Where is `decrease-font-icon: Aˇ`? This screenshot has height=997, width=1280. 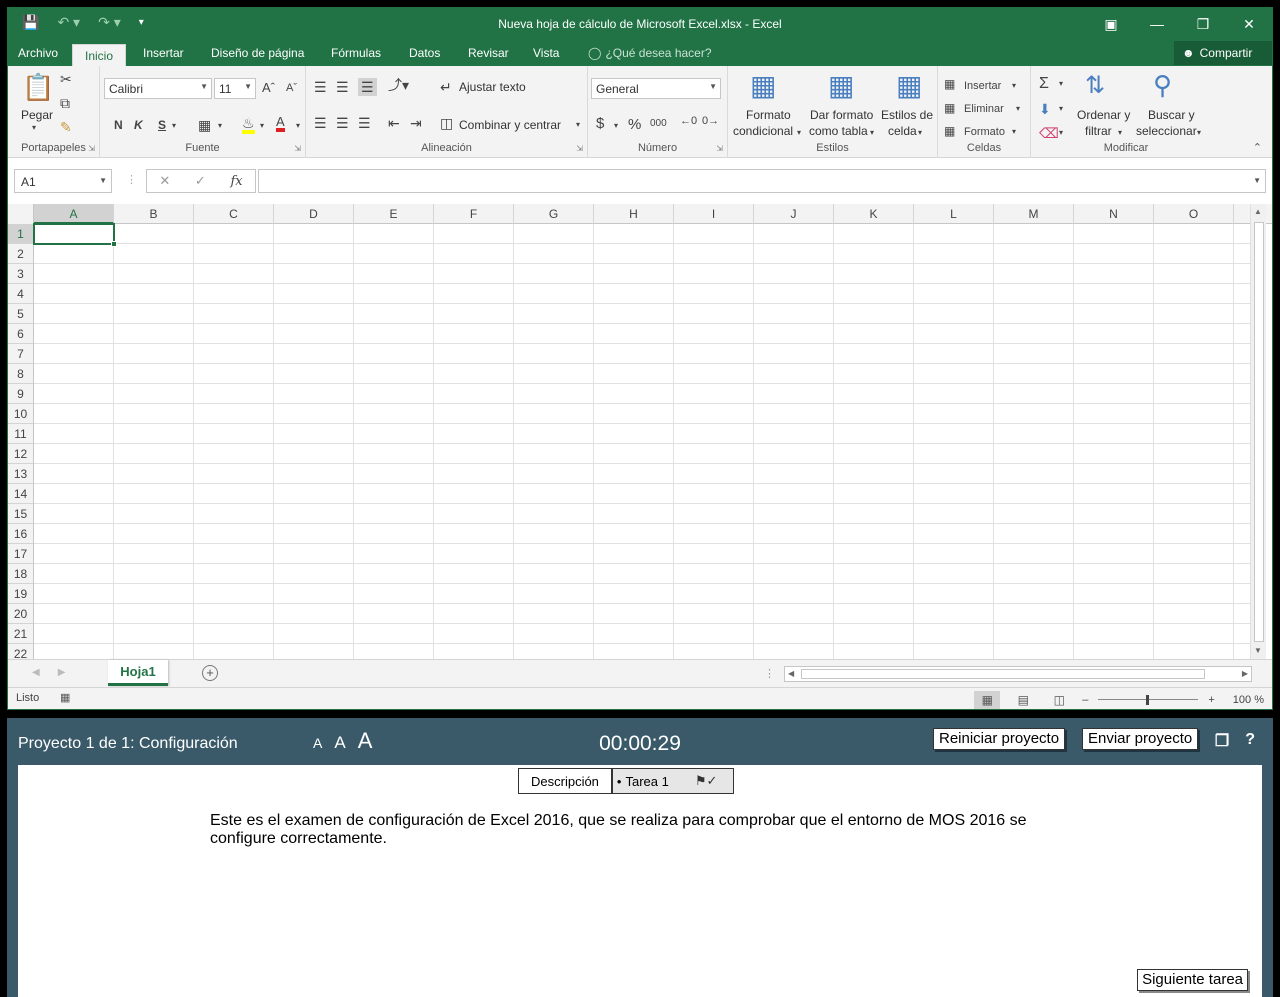 decrease-font-icon: Aˇ is located at coordinates (291, 88).